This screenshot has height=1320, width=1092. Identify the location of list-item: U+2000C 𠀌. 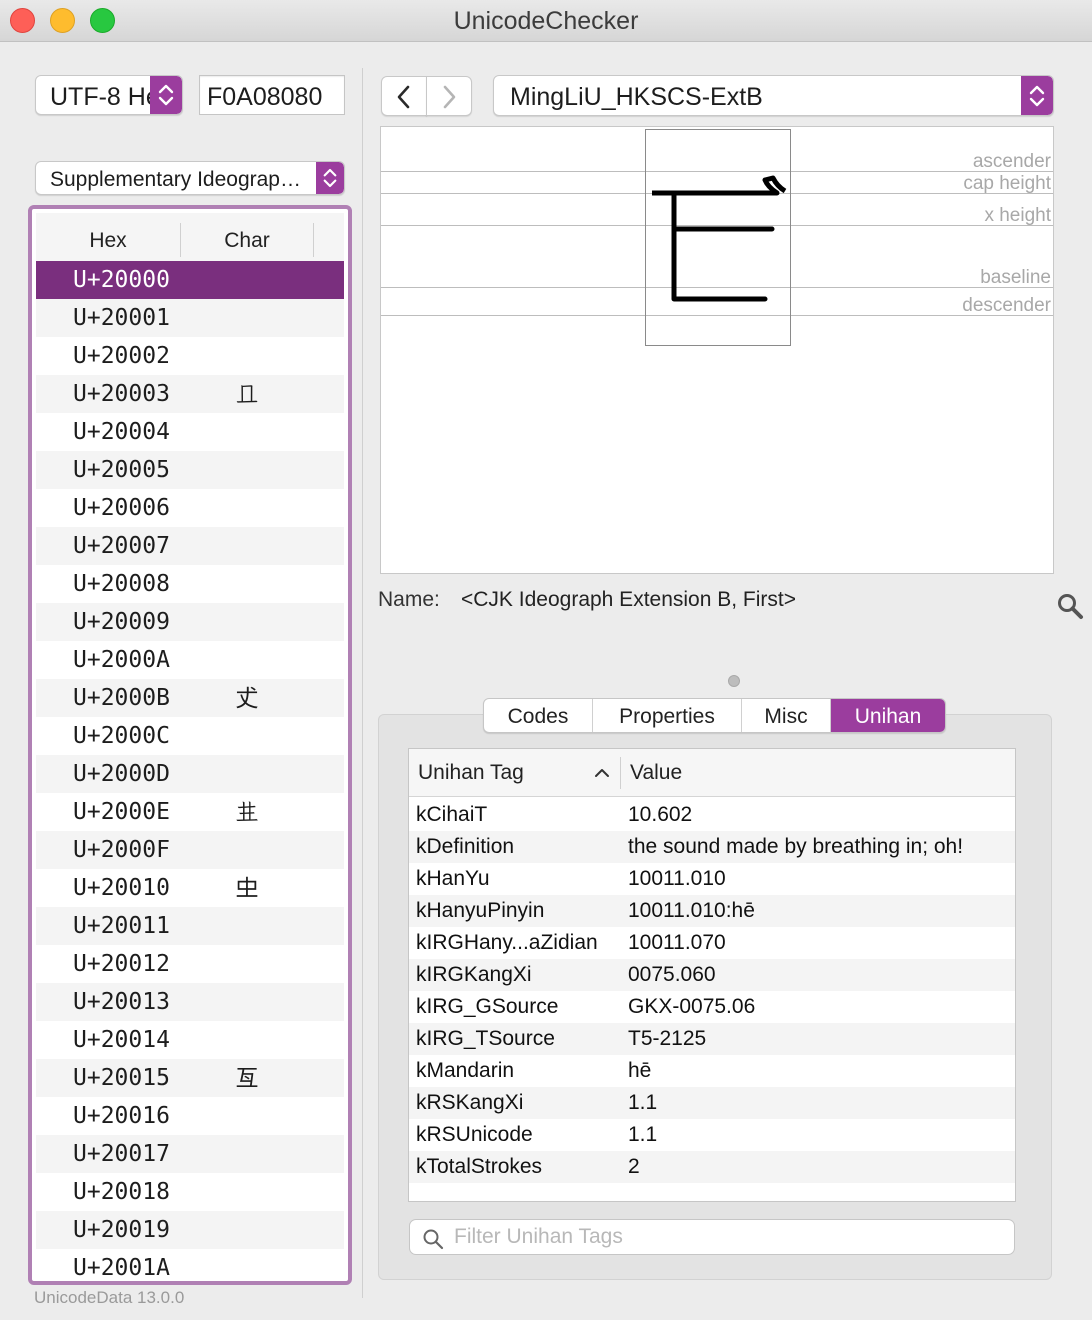
(190, 736).